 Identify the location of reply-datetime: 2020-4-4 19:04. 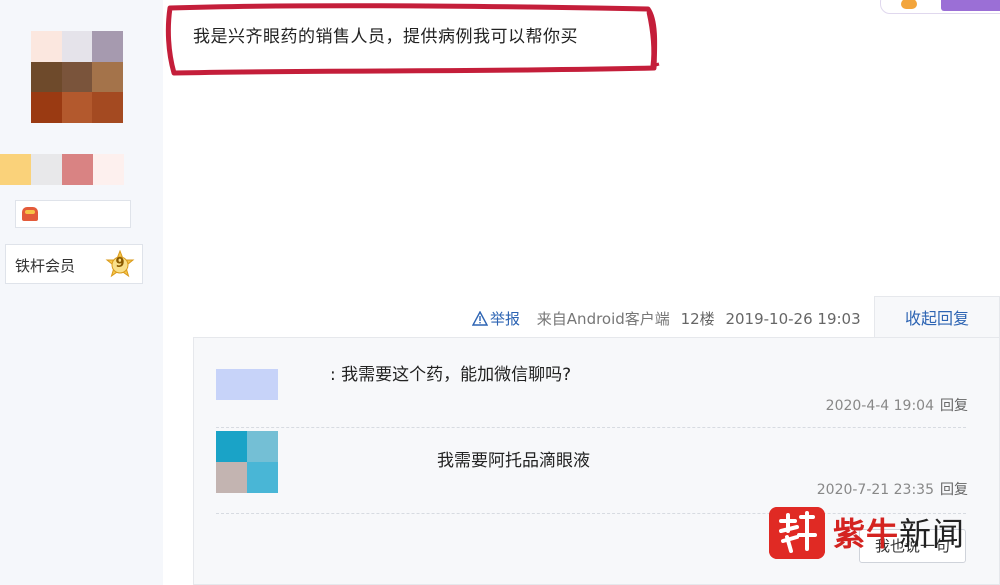
(879, 406).